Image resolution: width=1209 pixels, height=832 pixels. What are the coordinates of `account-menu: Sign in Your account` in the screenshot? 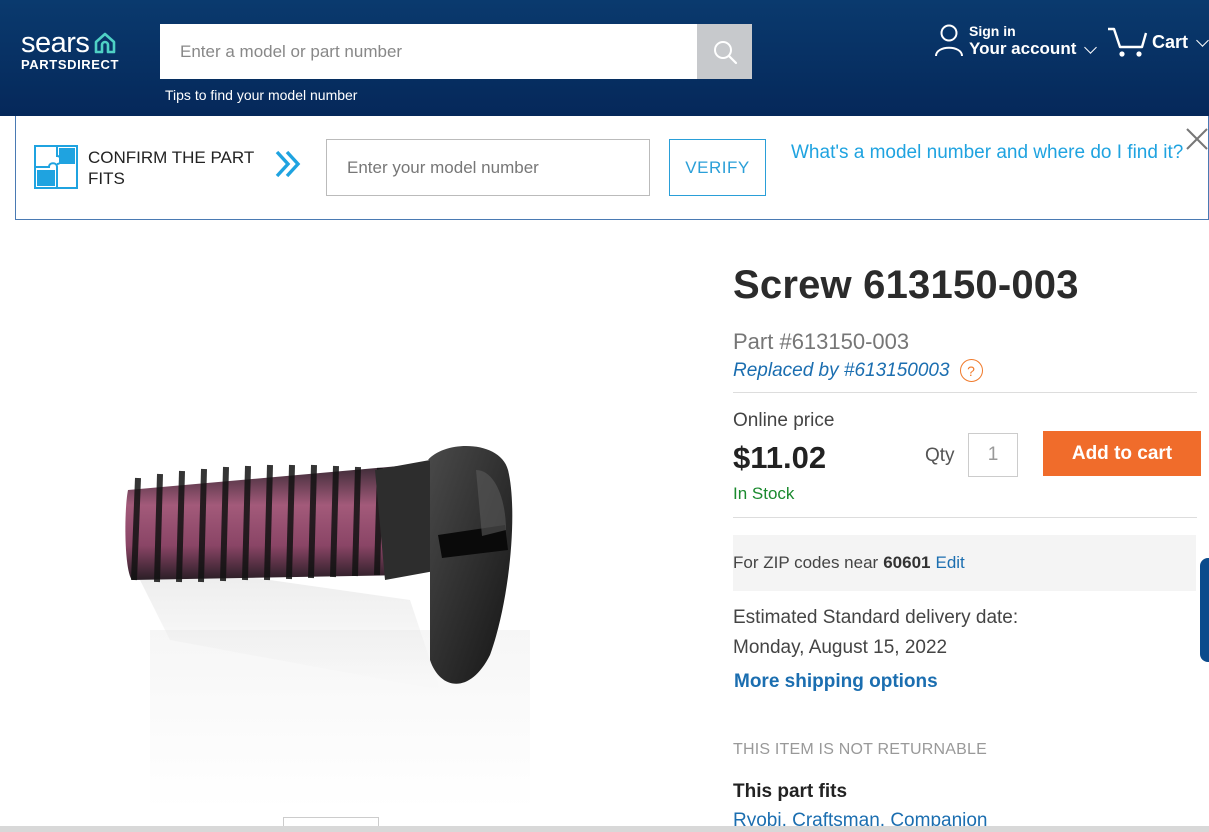 It's located at (1016, 41).